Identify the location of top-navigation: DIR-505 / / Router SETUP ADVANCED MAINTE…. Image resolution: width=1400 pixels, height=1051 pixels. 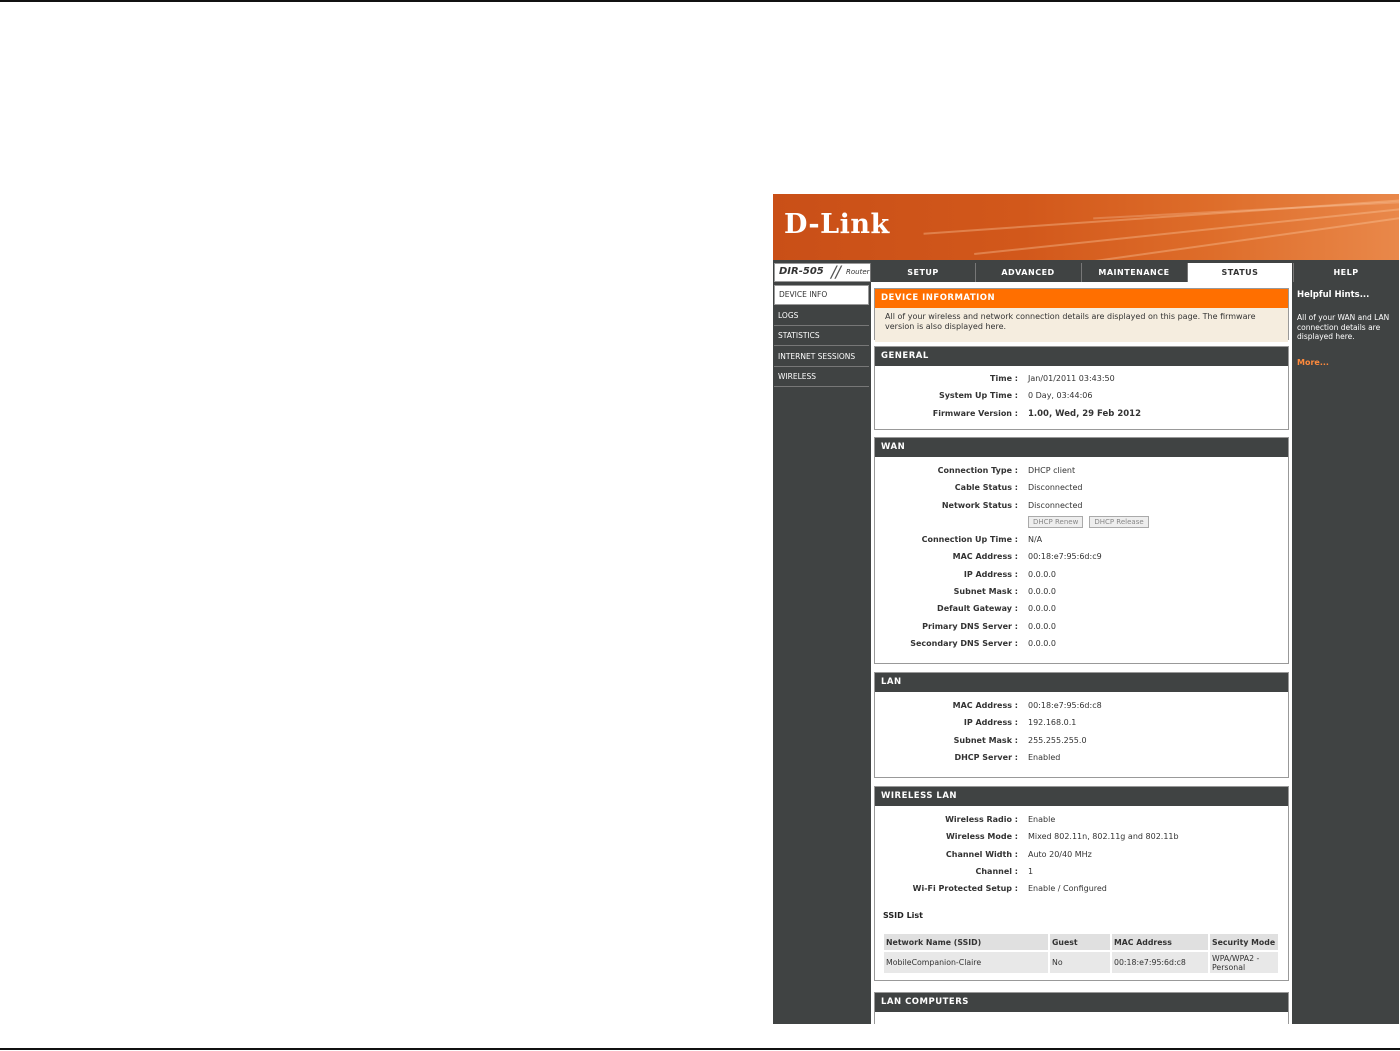
(1086, 271).